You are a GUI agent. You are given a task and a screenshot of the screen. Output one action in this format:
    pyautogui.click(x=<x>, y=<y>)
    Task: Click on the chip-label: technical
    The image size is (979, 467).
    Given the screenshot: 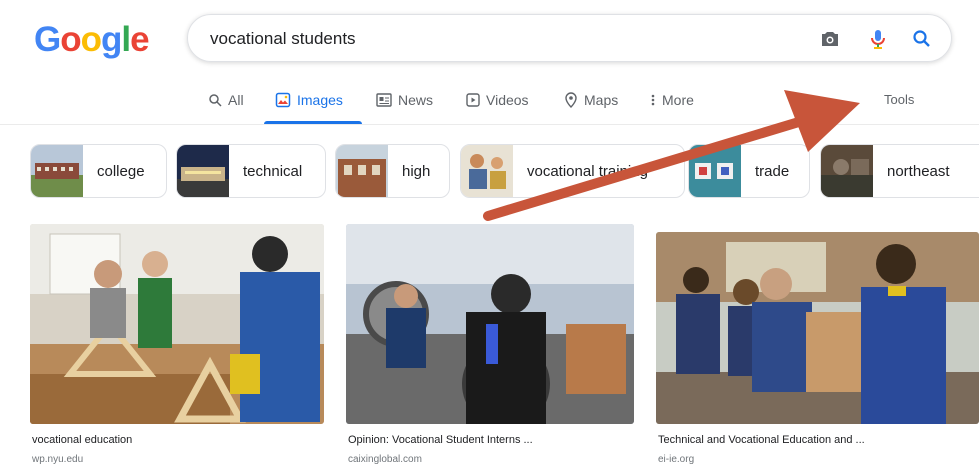 What is the action you would take?
    pyautogui.click(x=273, y=171)
    